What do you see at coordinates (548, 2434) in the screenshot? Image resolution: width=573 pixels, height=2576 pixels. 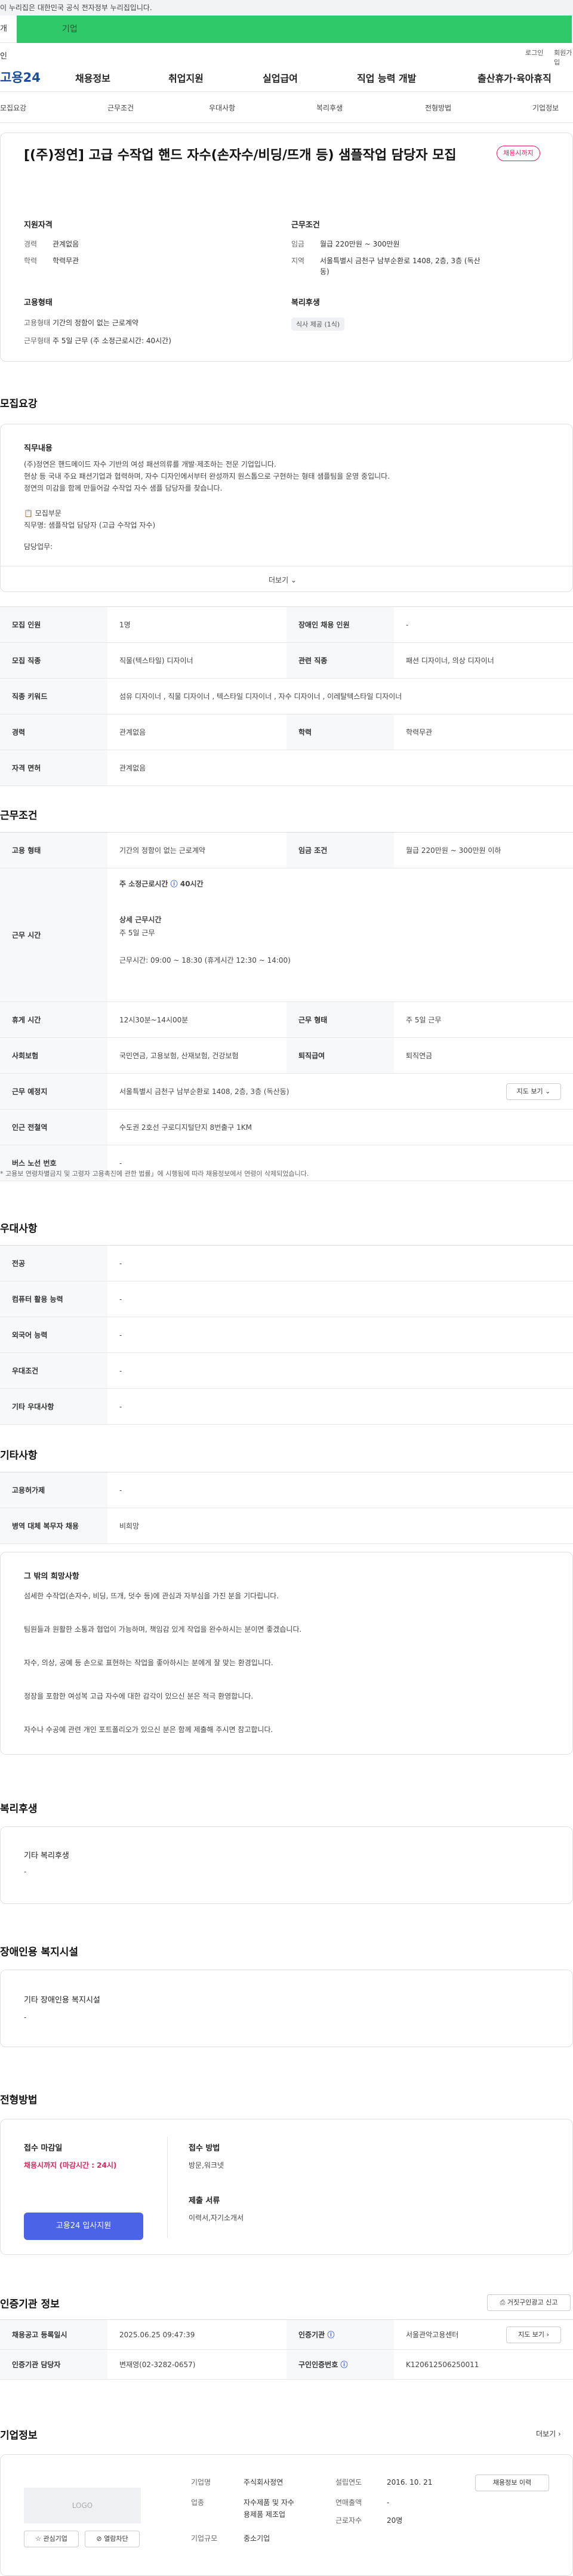 I see `company-more-link: 더보기 ›` at bounding box center [548, 2434].